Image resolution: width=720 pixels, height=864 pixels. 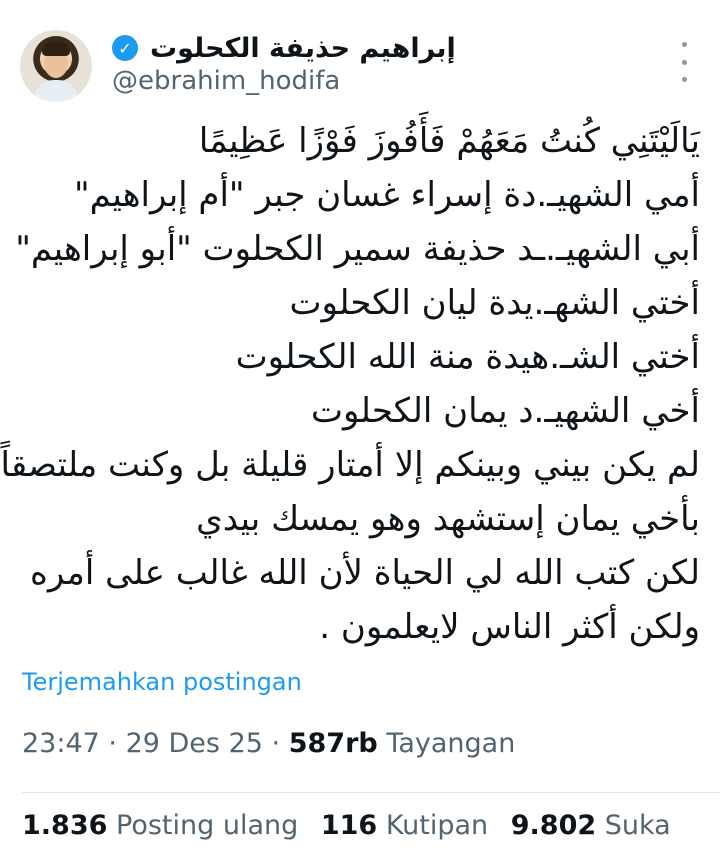 I want to click on more-options-icon, so click(x=684, y=62).